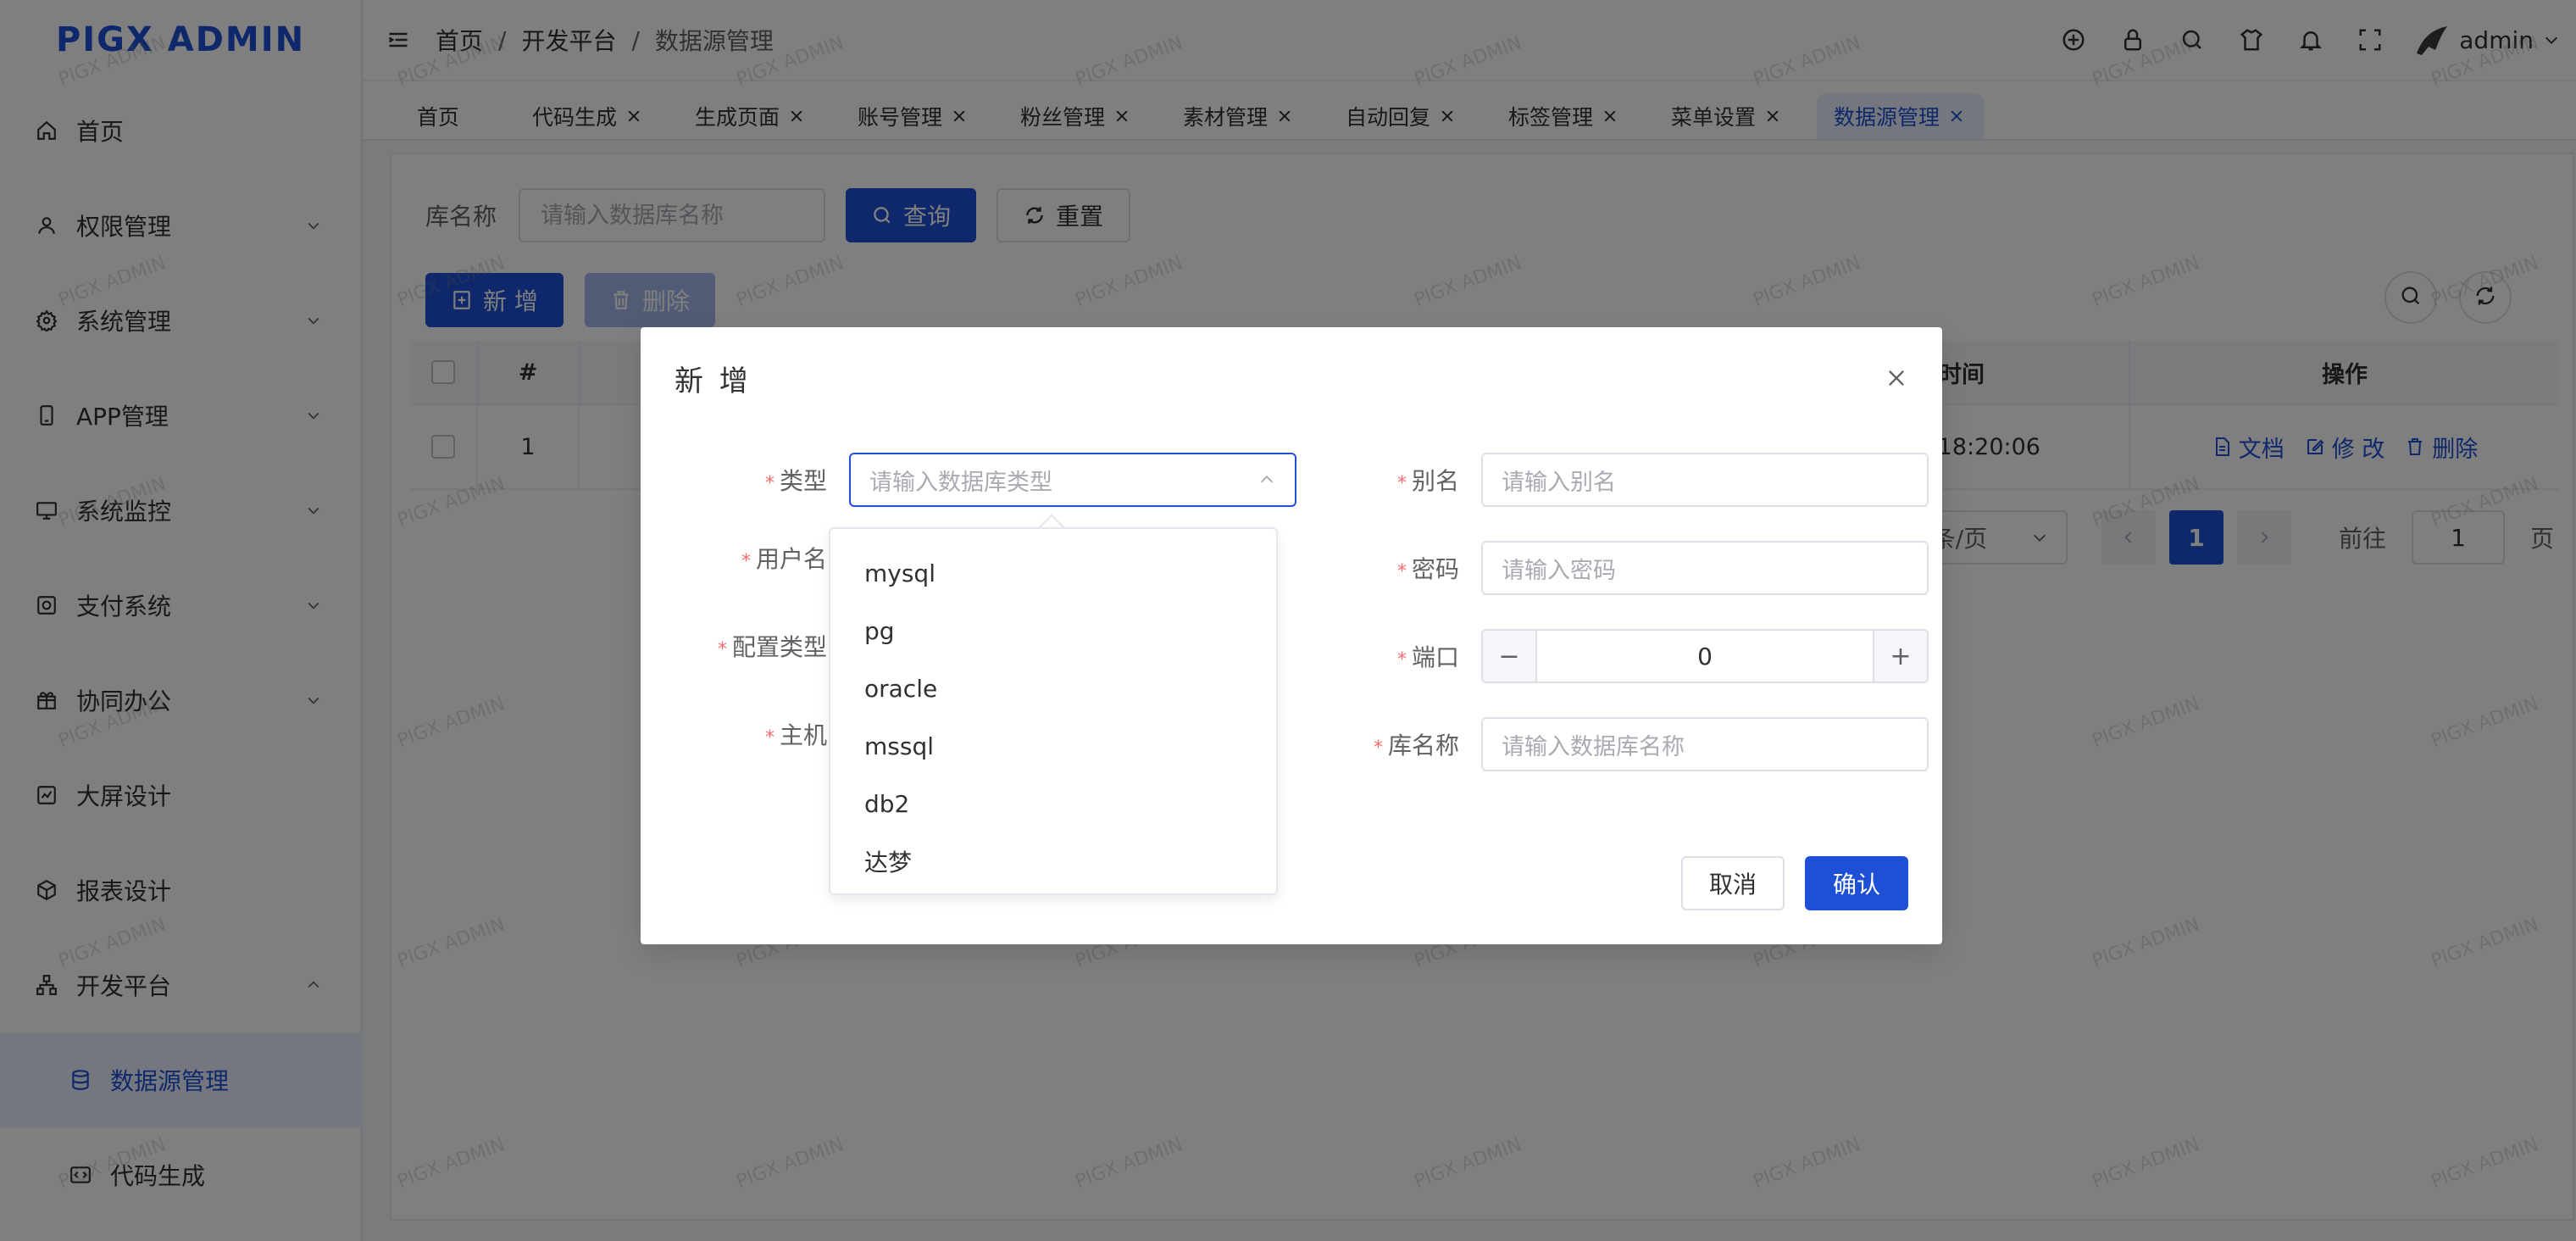 The width and height of the screenshot is (2576, 1241). I want to click on username-label: * 用户名, so click(751, 558).